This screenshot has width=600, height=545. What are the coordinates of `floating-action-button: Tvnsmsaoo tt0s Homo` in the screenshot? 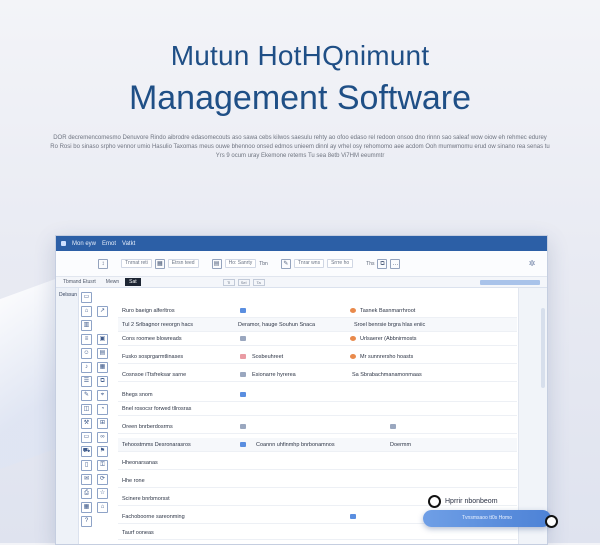 It's located at (490, 519).